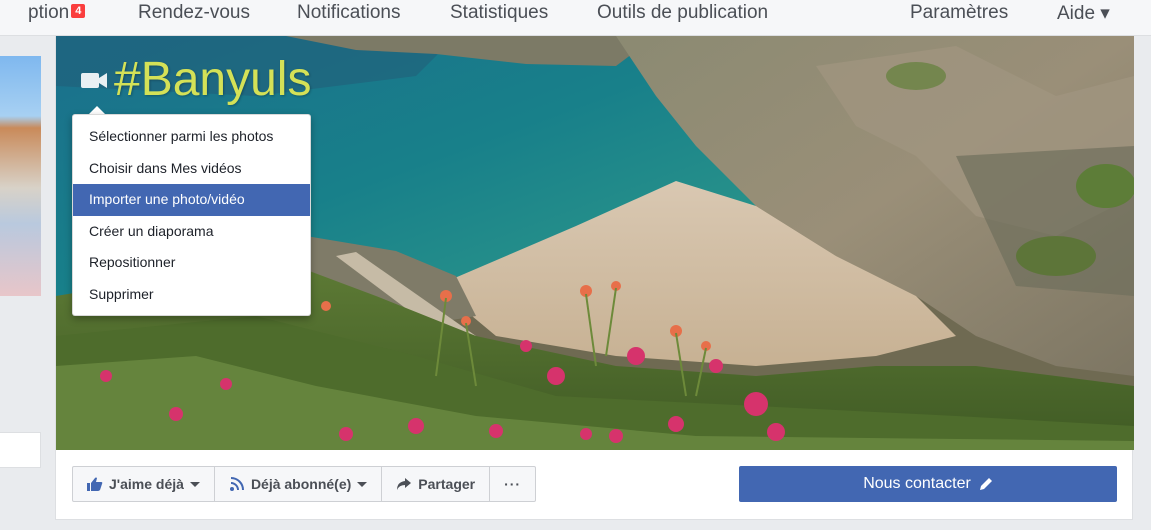 This screenshot has height=530, width=1151. Describe the element at coordinates (191, 169) in the screenshot. I see `menu-item-choose-videos: Choisir dans Mes vidéos` at that location.